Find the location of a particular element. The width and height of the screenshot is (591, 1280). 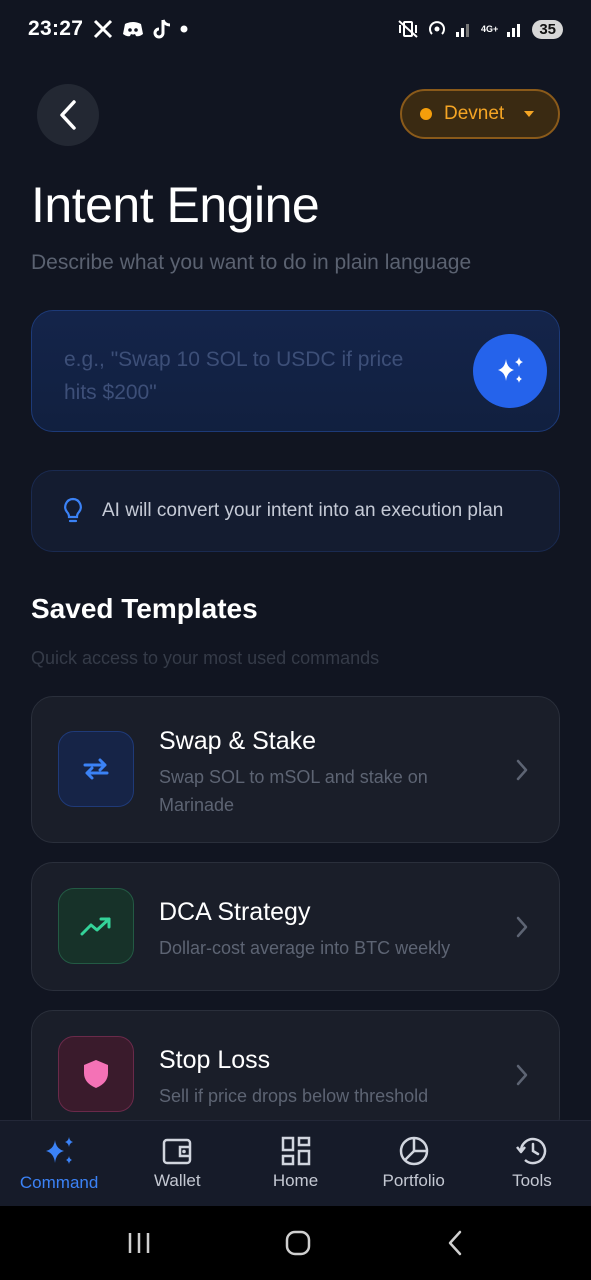

saved-templates-title: Saved Templates is located at coordinates (144, 608).